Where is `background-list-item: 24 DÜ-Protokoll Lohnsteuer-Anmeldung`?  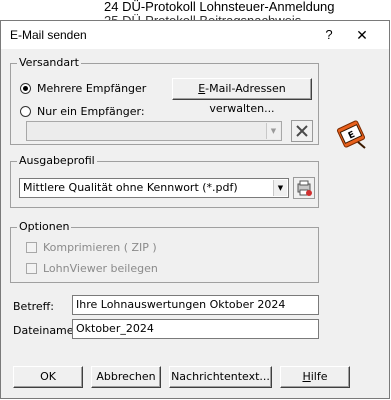 background-list-item: 24 DÜ-Protokoll Lohnsteuer-Anmeldung is located at coordinates (219, 7).